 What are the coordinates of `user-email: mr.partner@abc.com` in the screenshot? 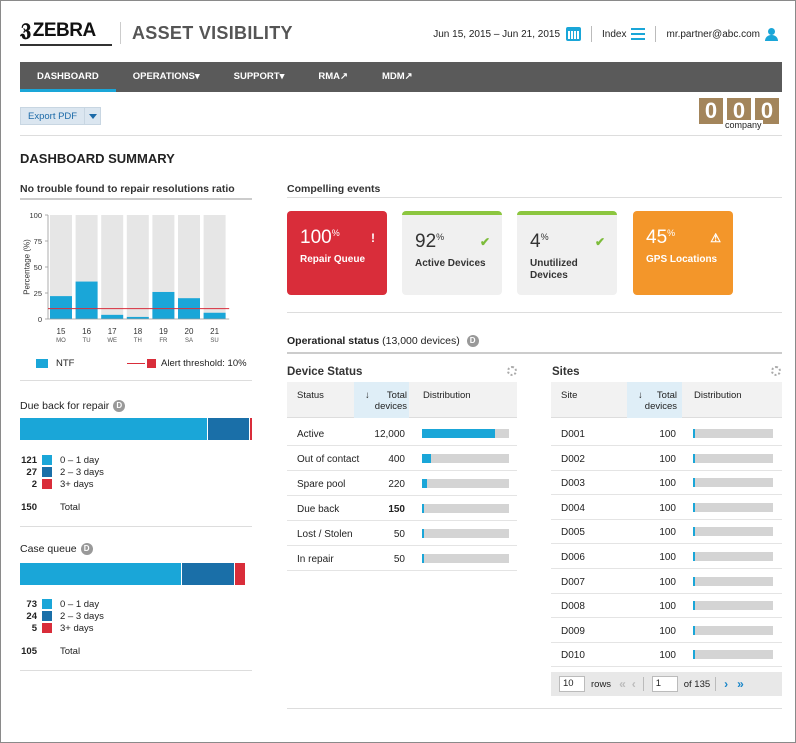 It's located at (713, 34).